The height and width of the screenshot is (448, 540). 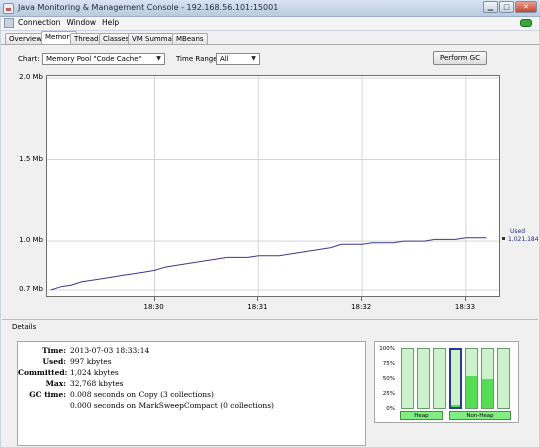 I want to click on connection-status-icon, so click(x=526, y=23).